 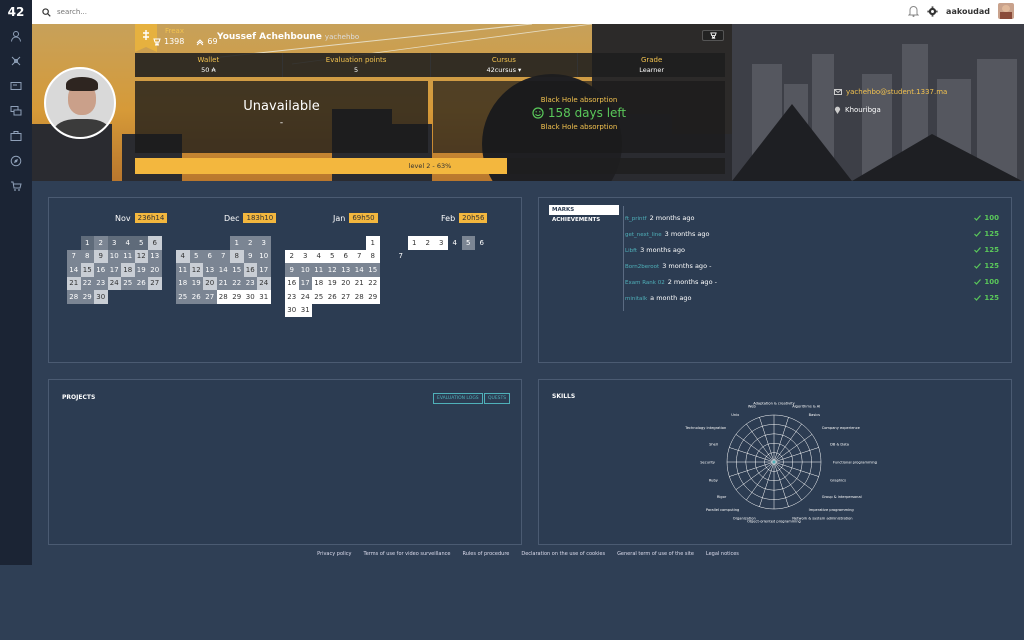 What do you see at coordinates (812, 234) in the screenshot?
I see `mark-row: get_next_line 3 months ago 125` at bounding box center [812, 234].